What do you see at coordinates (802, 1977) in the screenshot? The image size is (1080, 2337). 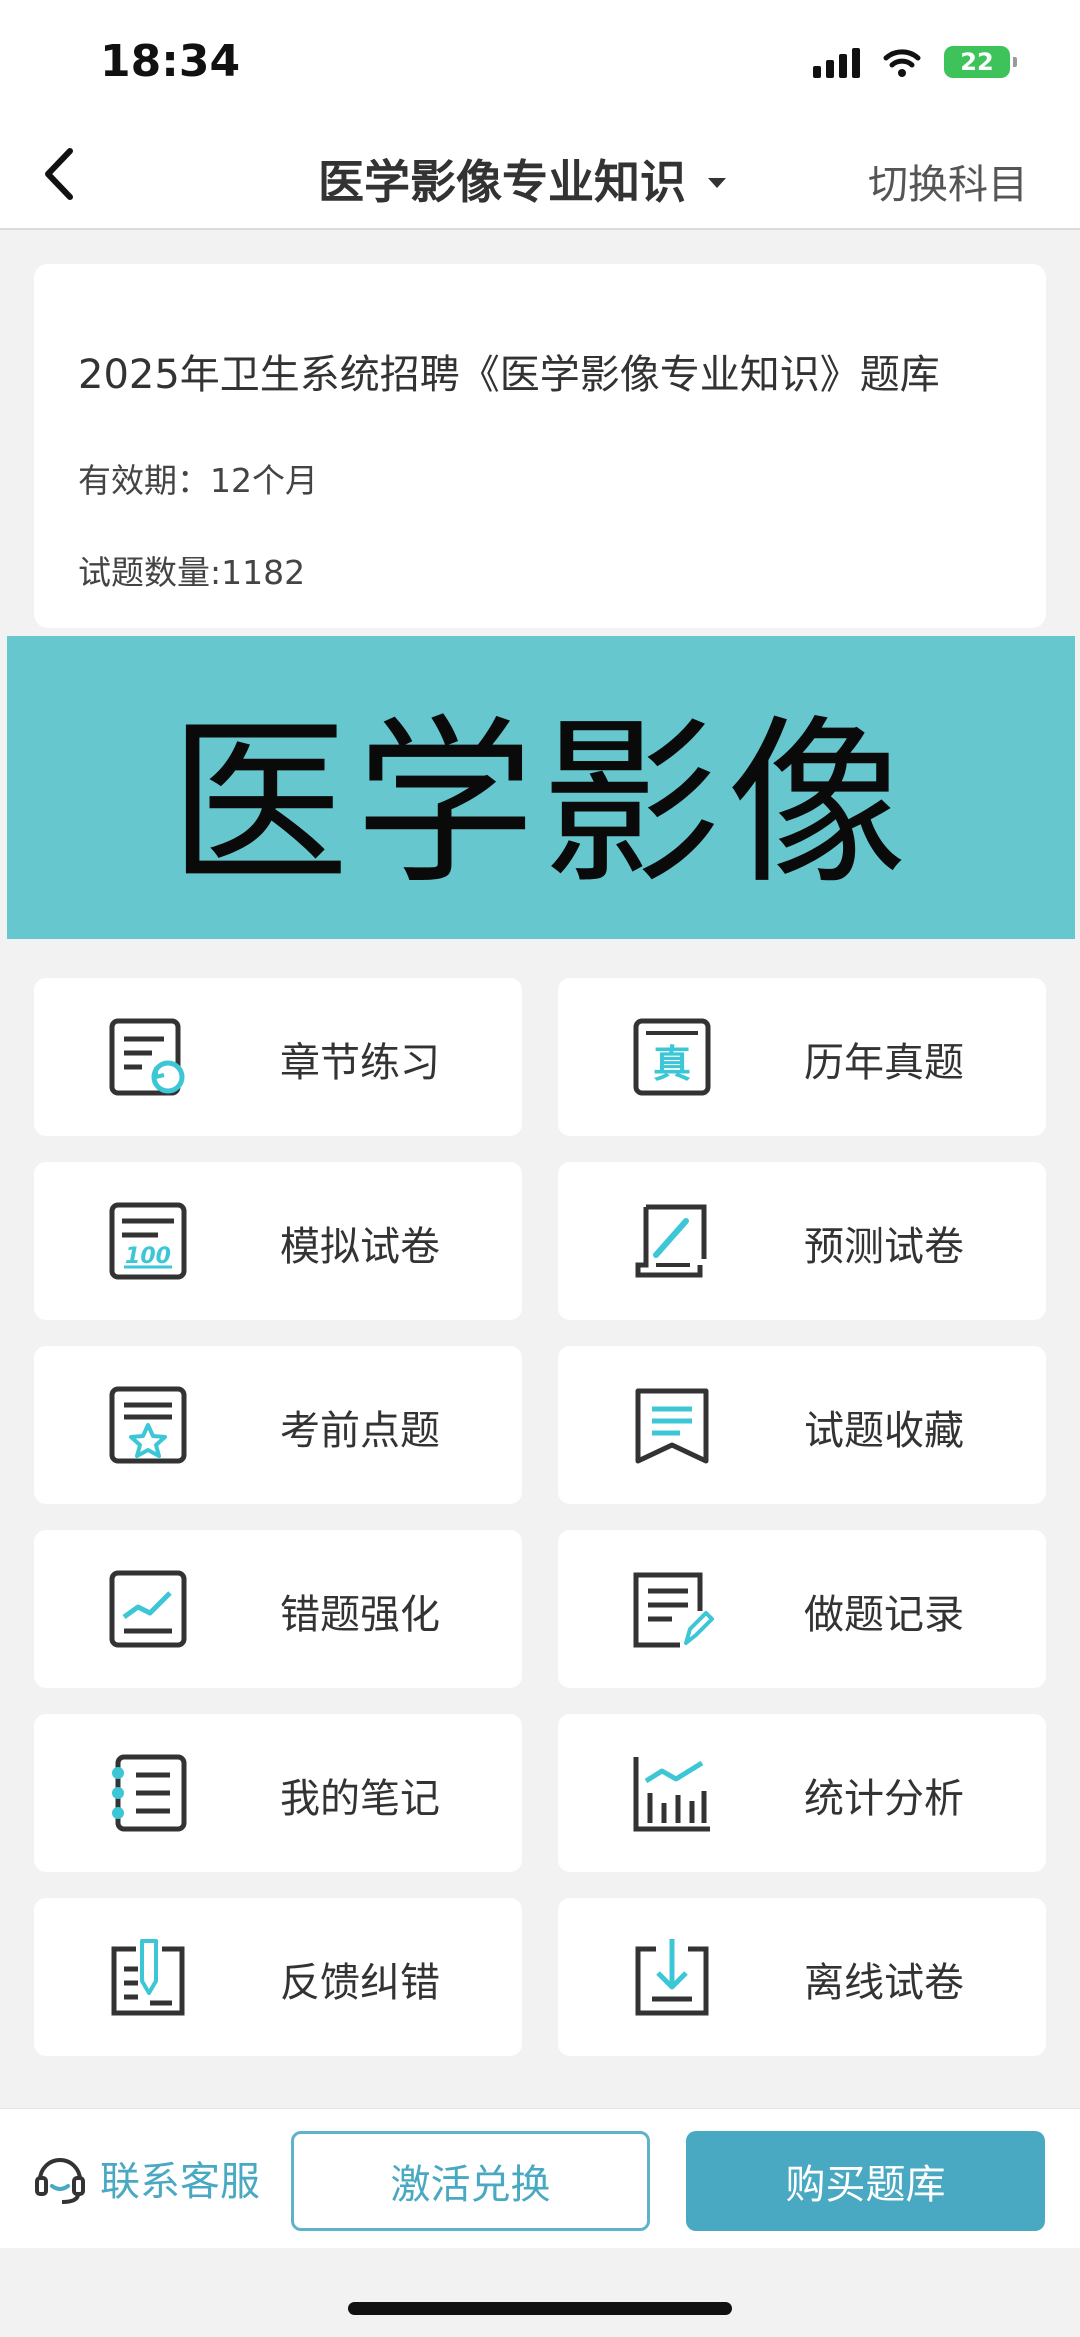 I see `menu-tile-offline-exam: 离线试卷` at bounding box center [802, 1977].